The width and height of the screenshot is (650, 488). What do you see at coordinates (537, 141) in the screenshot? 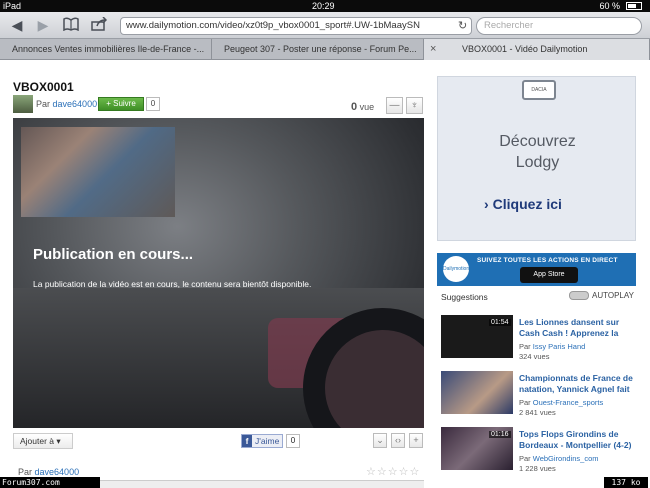
I see `ad-line-1: Découvrez` at bounding box center [537, 141].